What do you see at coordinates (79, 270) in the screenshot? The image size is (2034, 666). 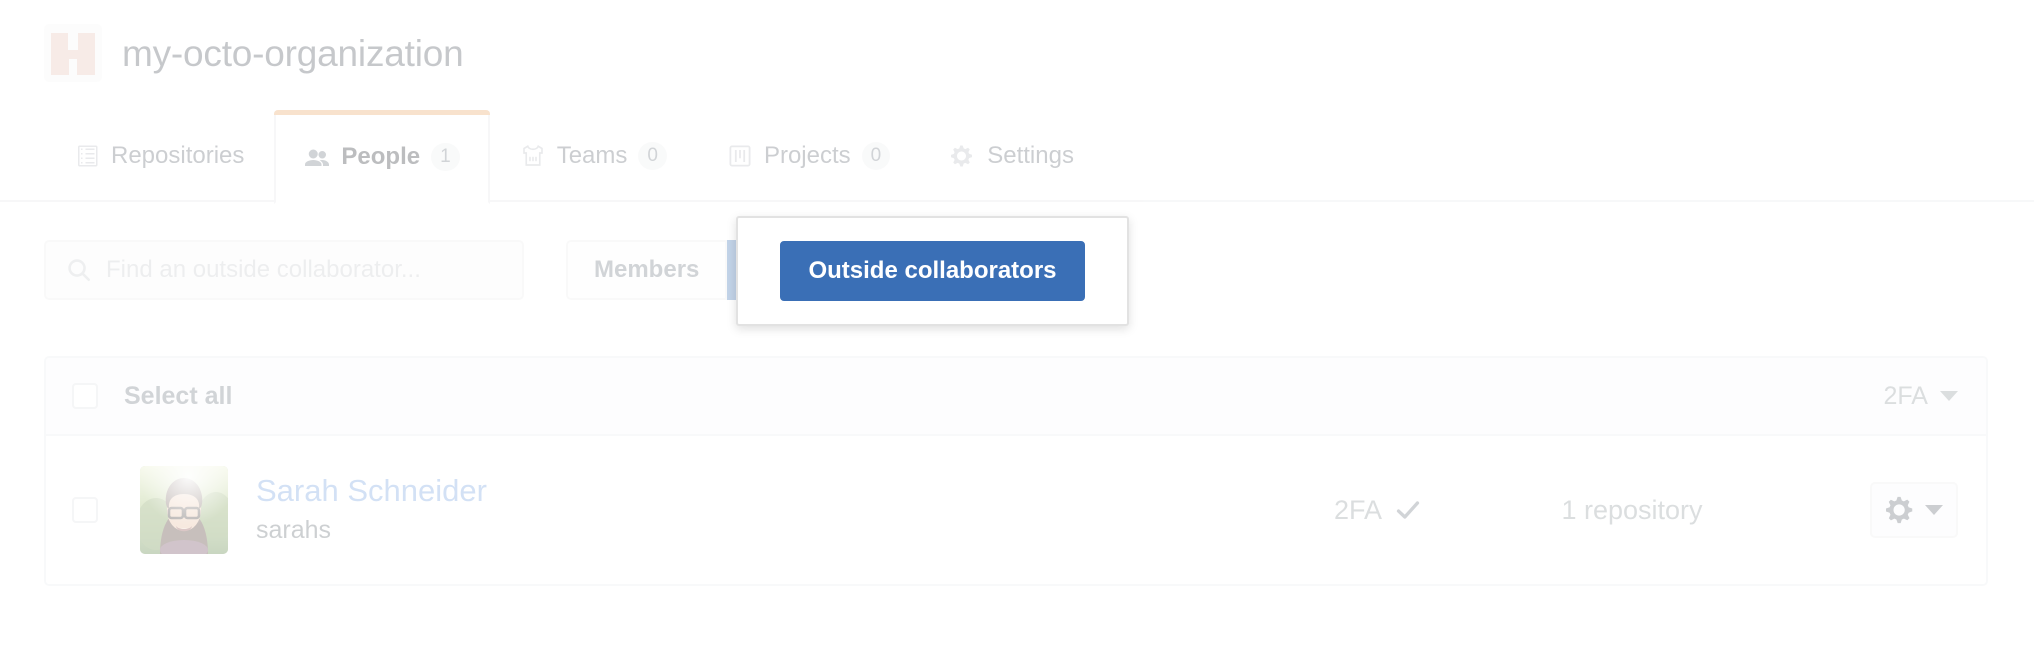 I see `search-icon` at bounding box center [79, 270].